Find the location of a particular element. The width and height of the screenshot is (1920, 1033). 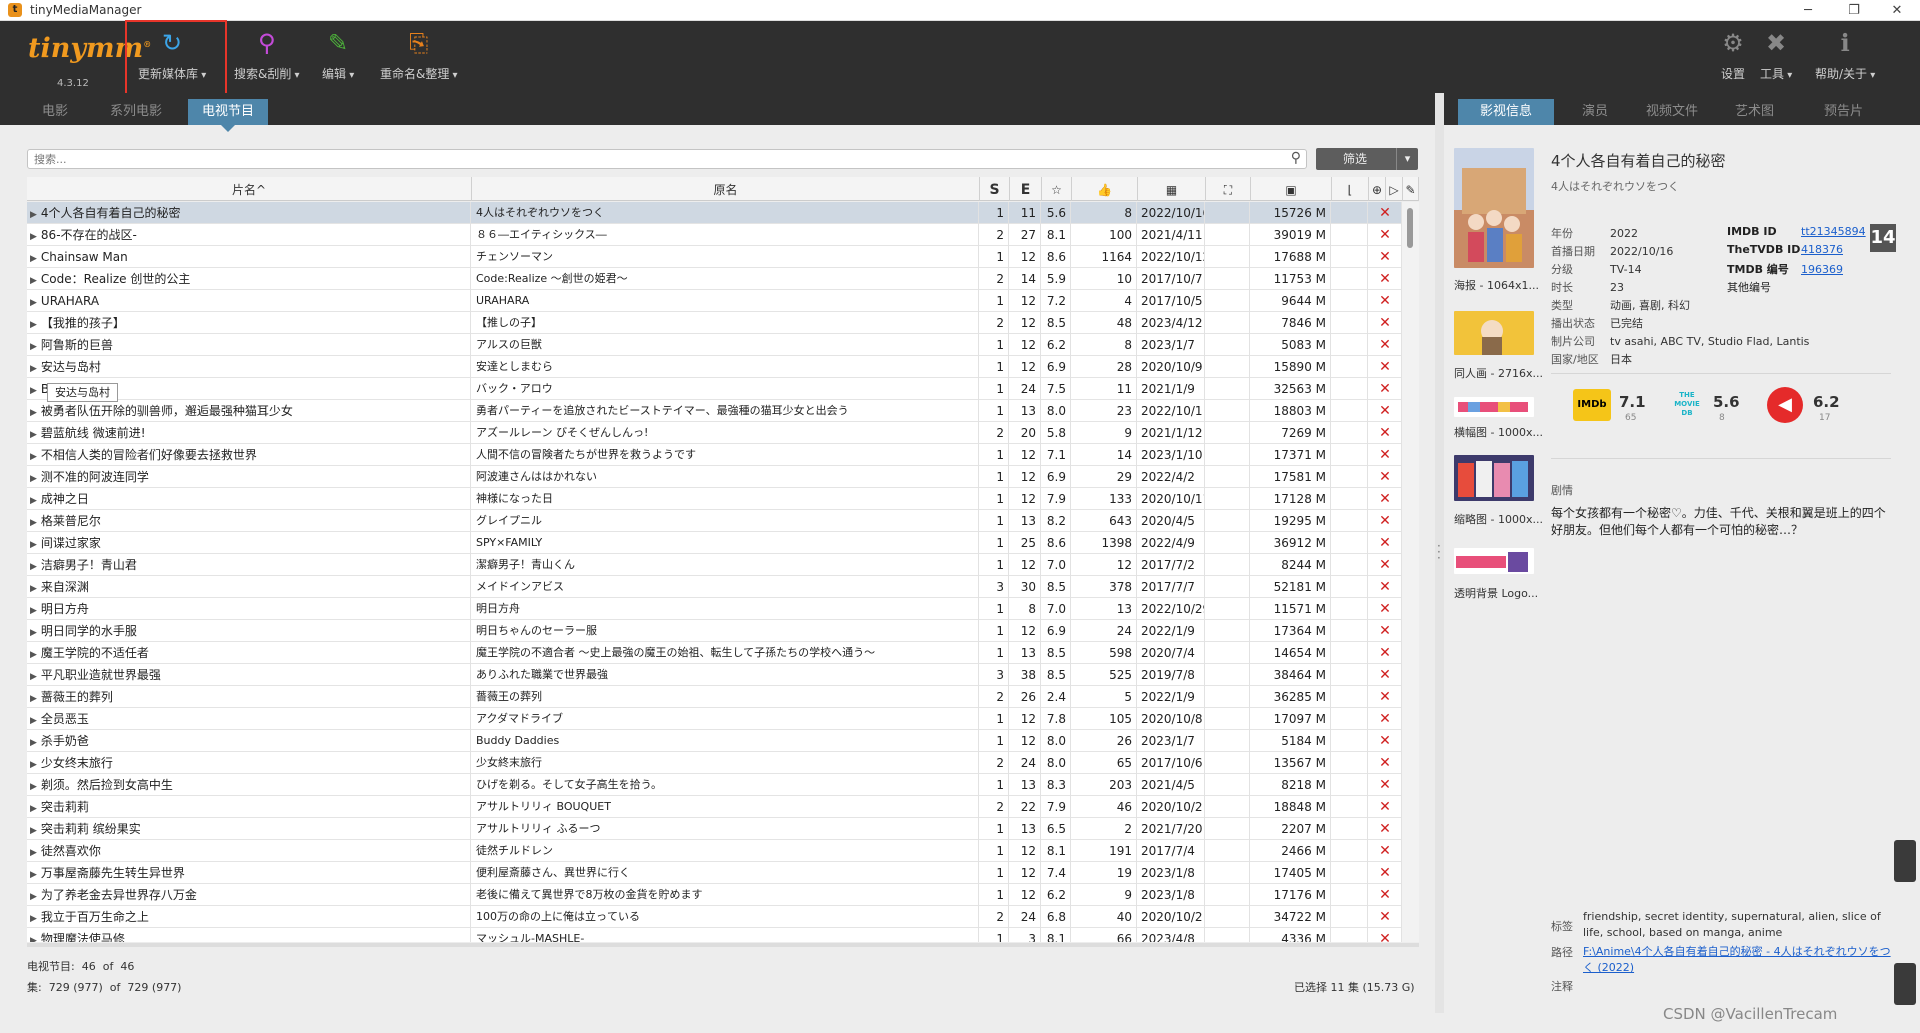

show-title-cell: ▶ Code：Realize 创世的公主 is located at coordinates (249, 279).